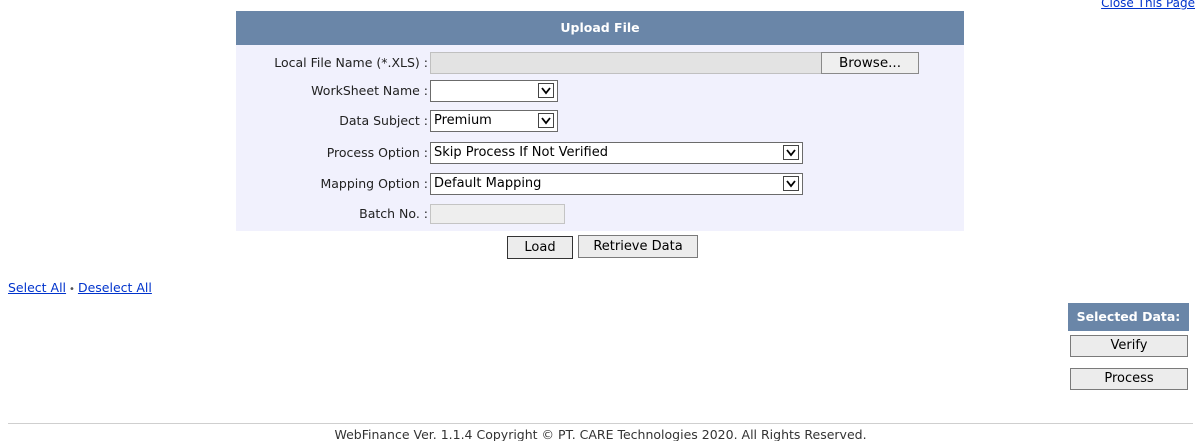 This screenshot has width=1201, height=441. What do you see at coordinates (383, 120) in the screenshot?
I see `subject-label: Data Subject :` at bounding box center [383, 120].